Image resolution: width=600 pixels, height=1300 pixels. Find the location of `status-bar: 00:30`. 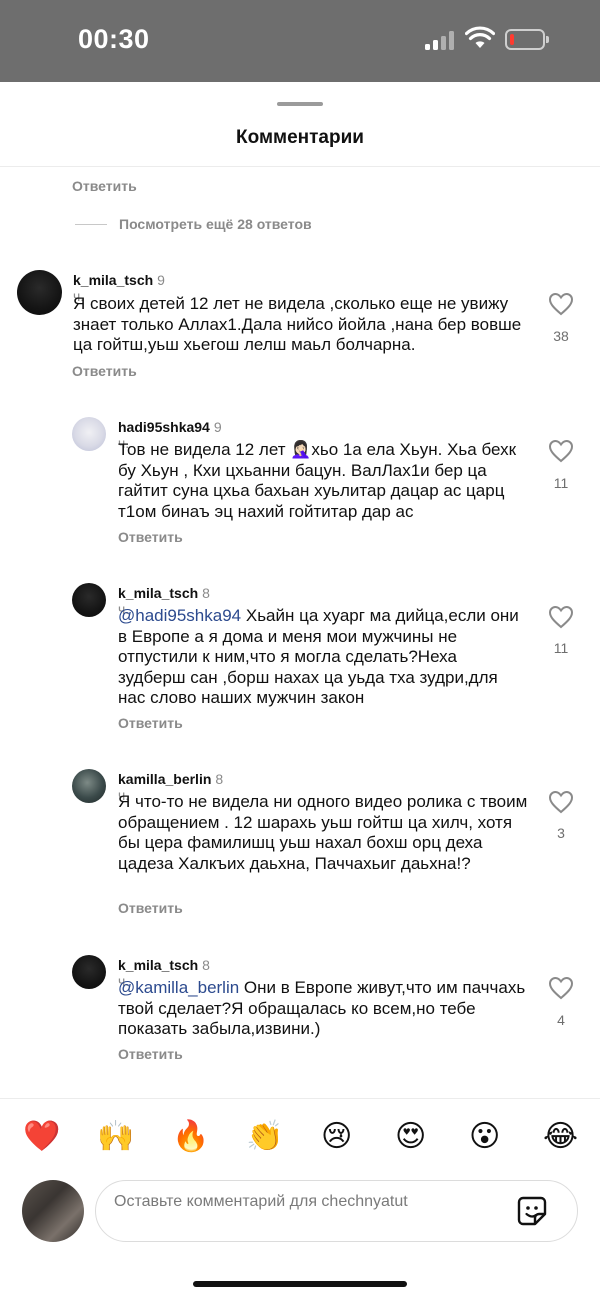

status-bar: 00:30 is located at coordinates (300, 41).